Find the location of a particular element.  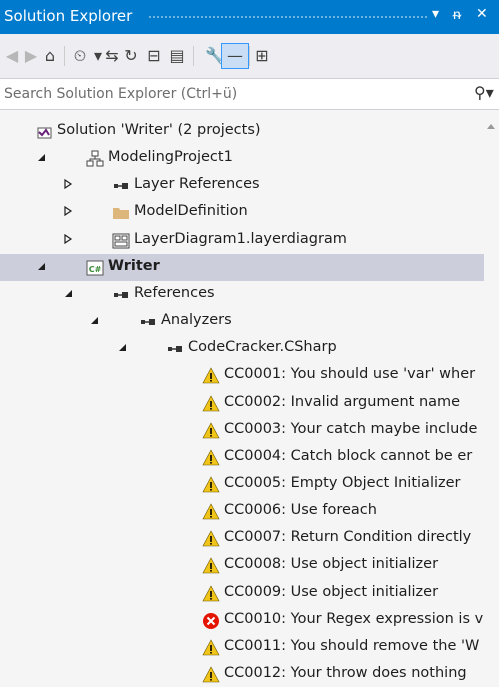

tree-item-label: CC0009: Use object initializer is located at coordinates (331, 591).